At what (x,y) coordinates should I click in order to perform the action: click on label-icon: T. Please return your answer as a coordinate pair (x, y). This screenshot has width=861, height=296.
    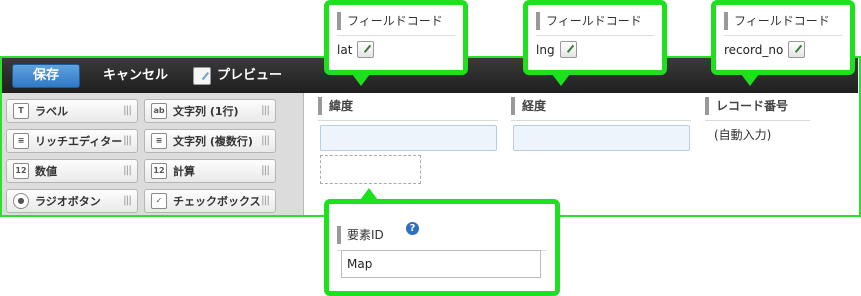
    Looking at the image, I should click on (21, 111).